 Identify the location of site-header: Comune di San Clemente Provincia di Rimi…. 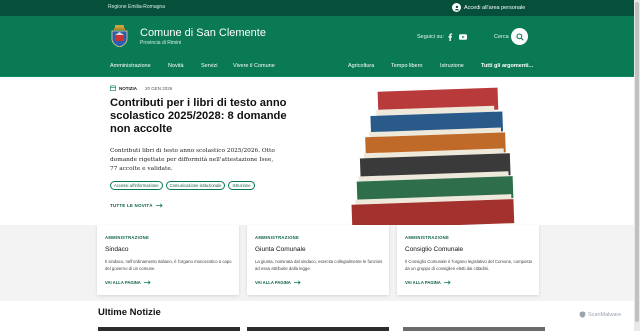
(320, 36).